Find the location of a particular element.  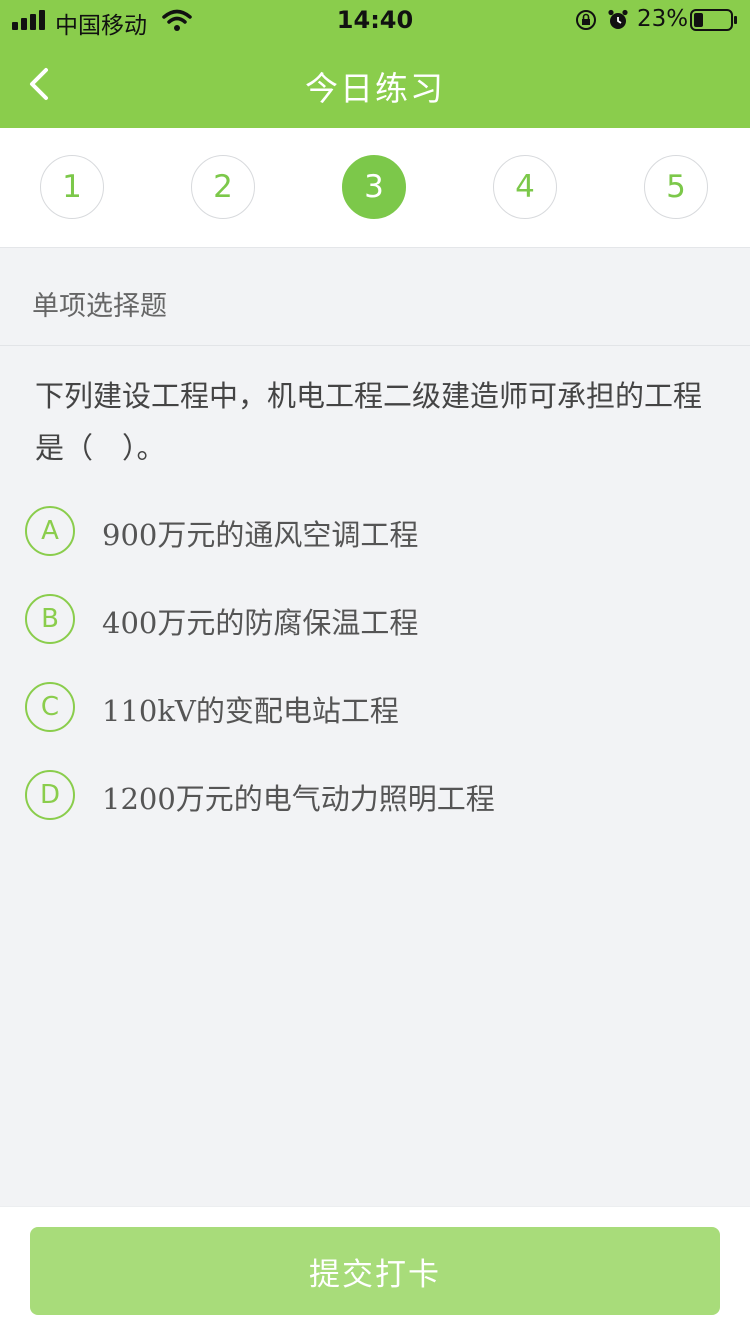

option-text: 400万元的防腐保温工程 is located at coordinates (260, 623).